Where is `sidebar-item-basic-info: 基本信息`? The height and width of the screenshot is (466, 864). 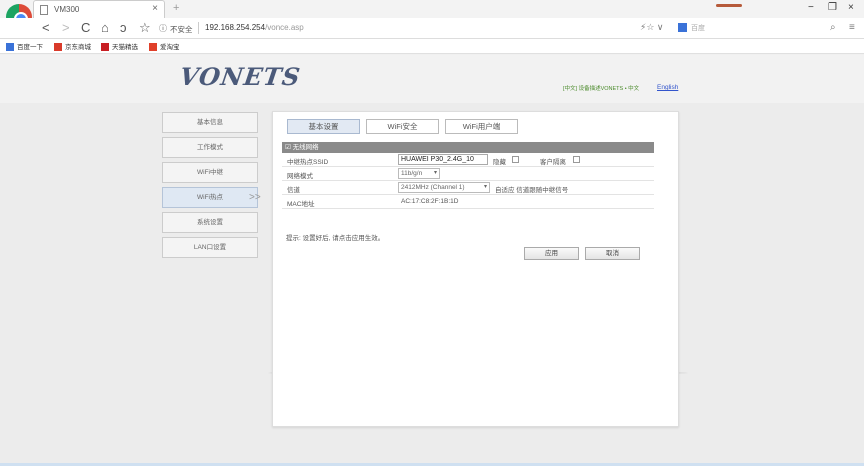
sidebar-item-basic-info: 基本信息 is located at coordinates (210, 122).